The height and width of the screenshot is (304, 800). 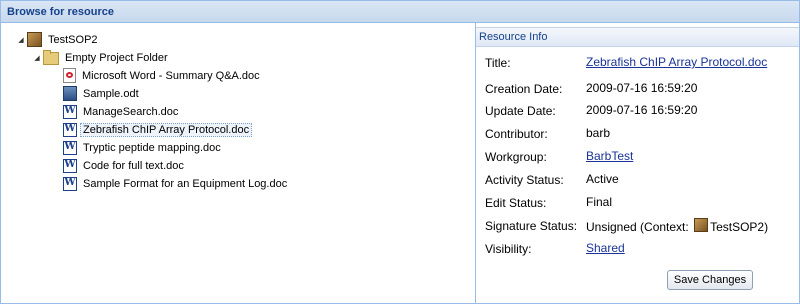 I want to click on visibility-link: Shared, so click(x=605, y=248).